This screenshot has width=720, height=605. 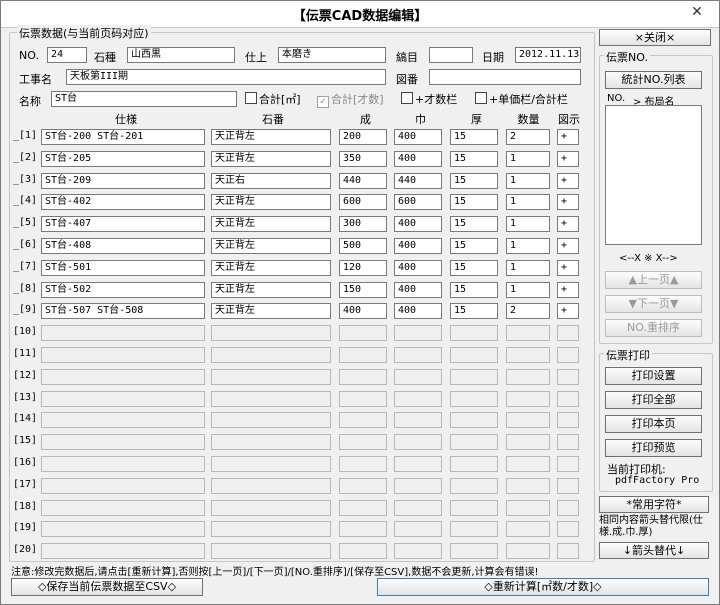 What do you see at coordinates (363, 224) in the screenshot?
I see `height-field: 300` at bounding box center [363, 224].